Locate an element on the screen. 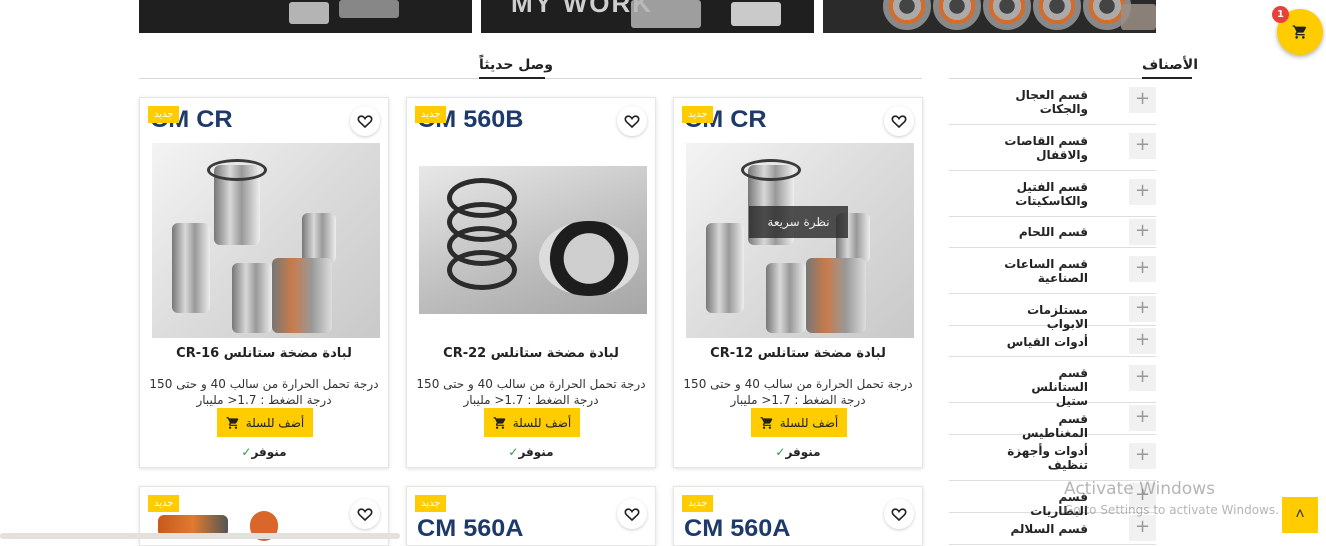 Image resolution: width=1326 pixels, height=546 pixels. cart-count-badge: 1 is located at coordinates (1280, 14).